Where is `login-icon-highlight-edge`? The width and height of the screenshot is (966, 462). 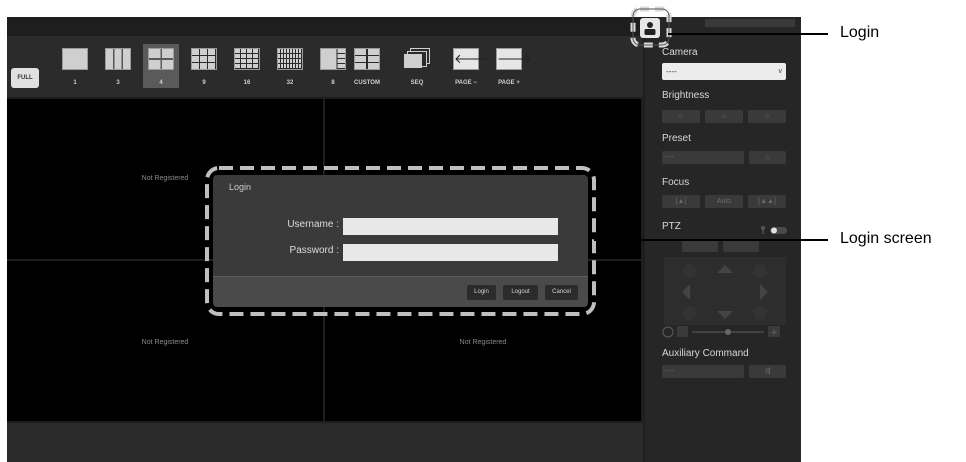
login-icon-highlight-edge is located at coordinates (651, 27).